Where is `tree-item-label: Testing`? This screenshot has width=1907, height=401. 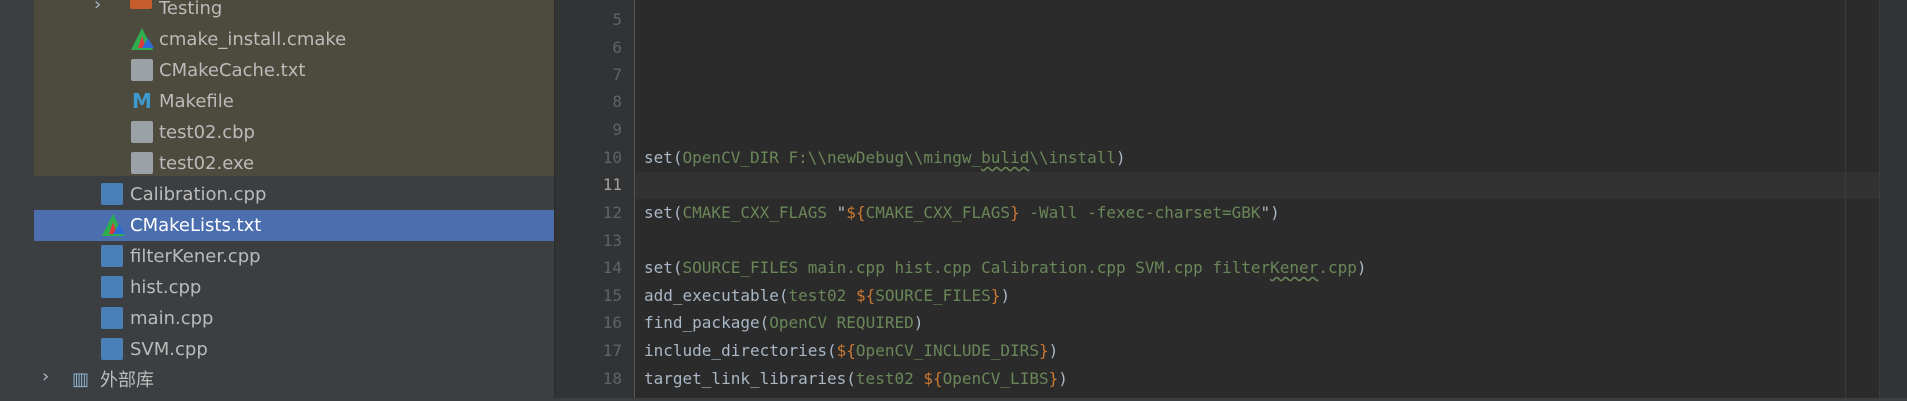
tree-item-label: Testing is located at coordinates (191, 9).